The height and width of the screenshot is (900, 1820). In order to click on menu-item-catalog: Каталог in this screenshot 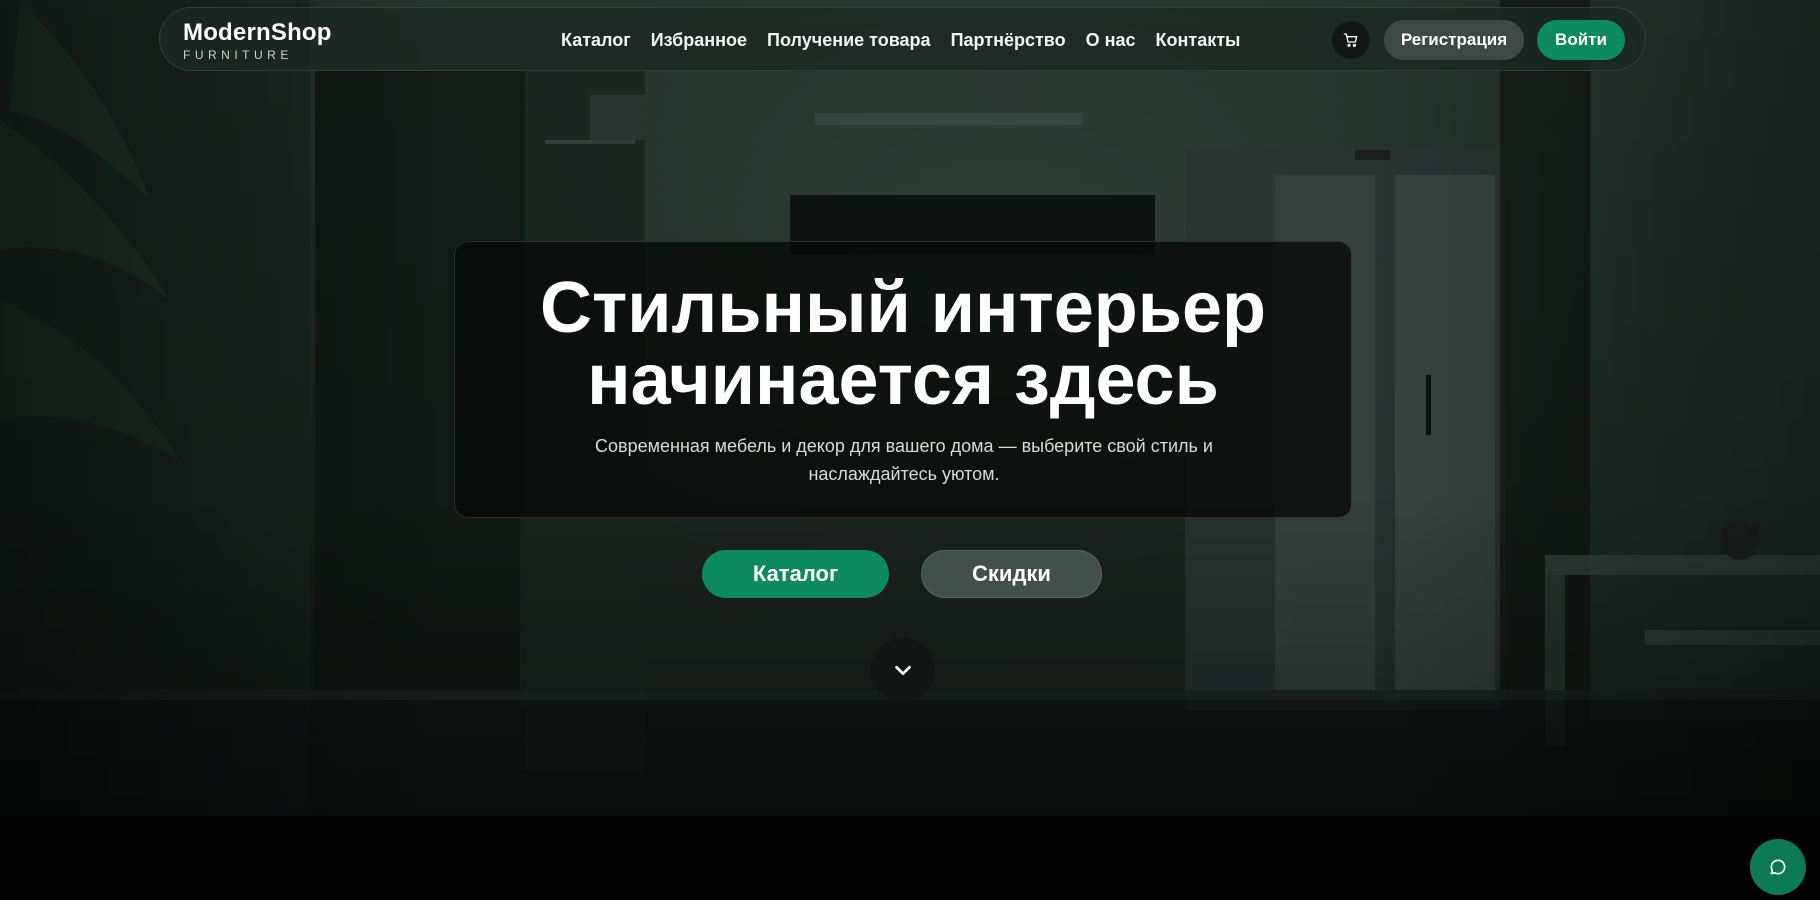, I will do `click(596, 40)`.